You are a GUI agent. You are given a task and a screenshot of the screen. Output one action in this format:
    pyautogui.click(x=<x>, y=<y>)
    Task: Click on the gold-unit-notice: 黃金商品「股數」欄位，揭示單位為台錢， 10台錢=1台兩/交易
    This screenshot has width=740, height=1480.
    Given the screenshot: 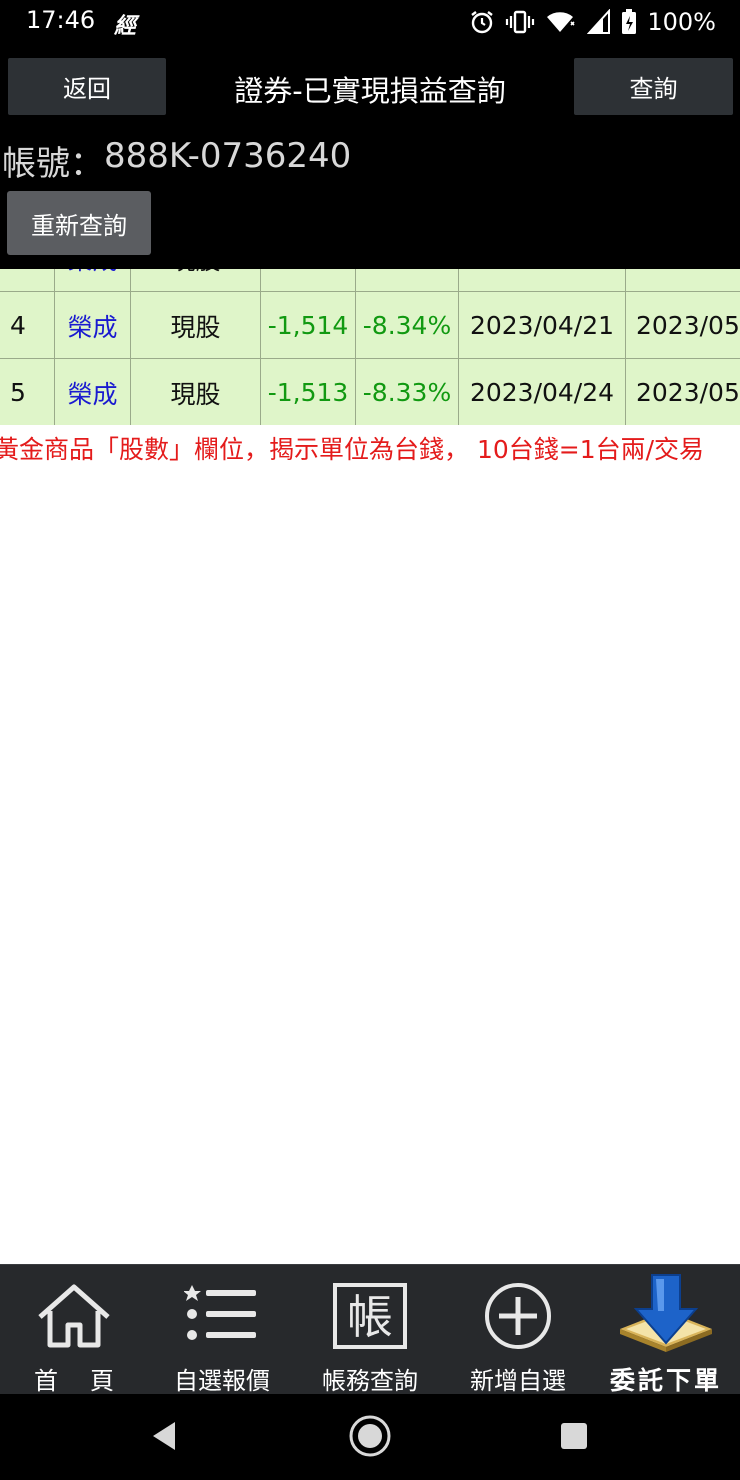 What is the action you would take?
    pyautogui.click(x=352, y=449)
    